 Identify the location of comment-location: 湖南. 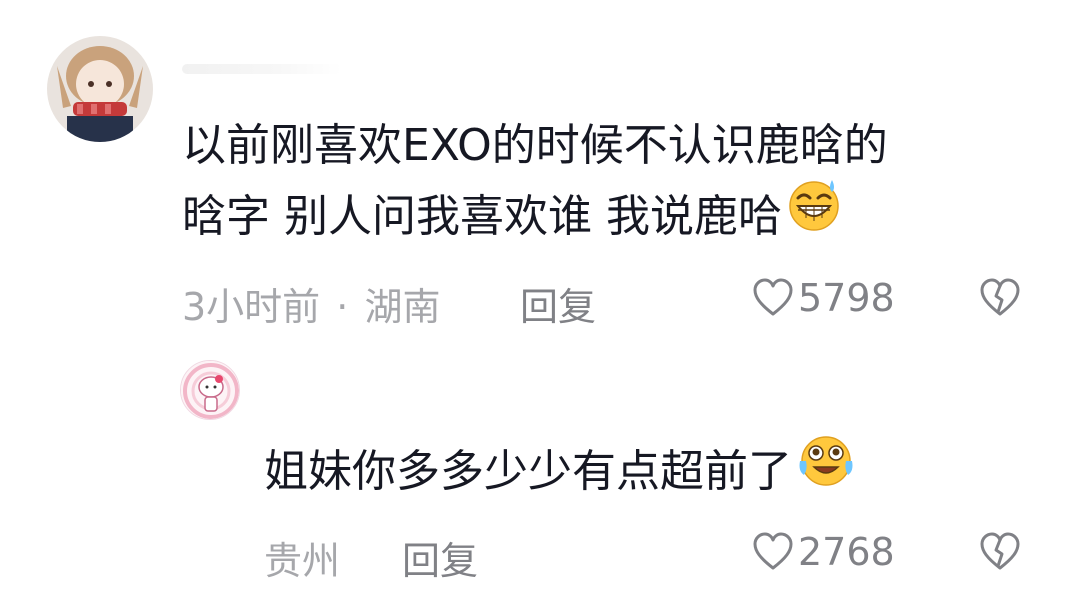
(402, 307).